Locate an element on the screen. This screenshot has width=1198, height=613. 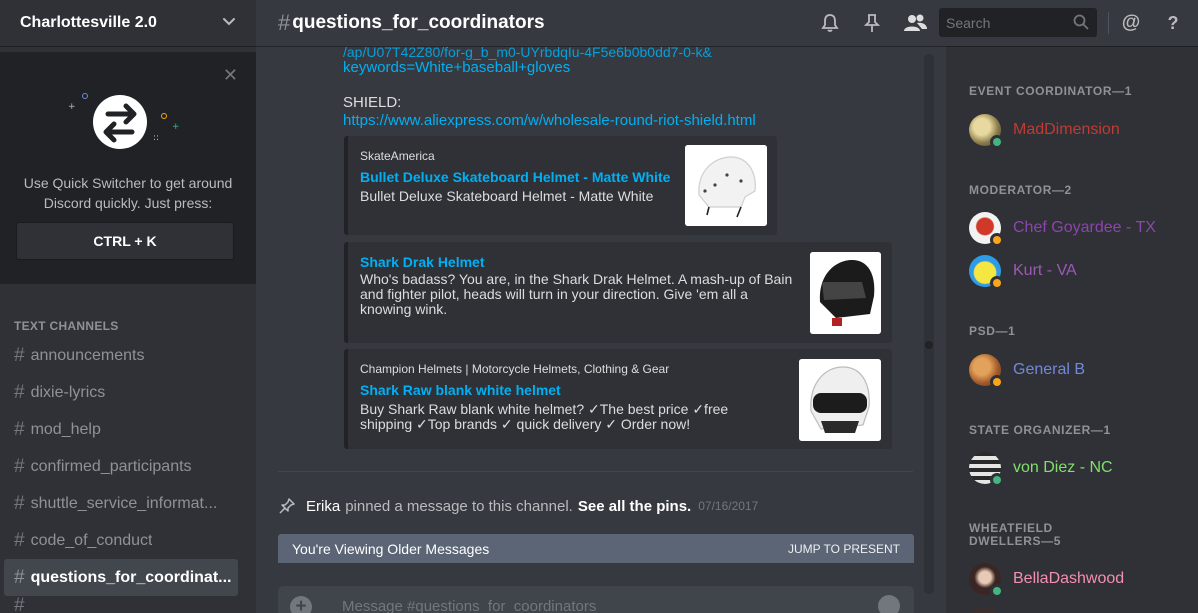
channel-name: code_of_conduct is located at coordinates (91, 540).